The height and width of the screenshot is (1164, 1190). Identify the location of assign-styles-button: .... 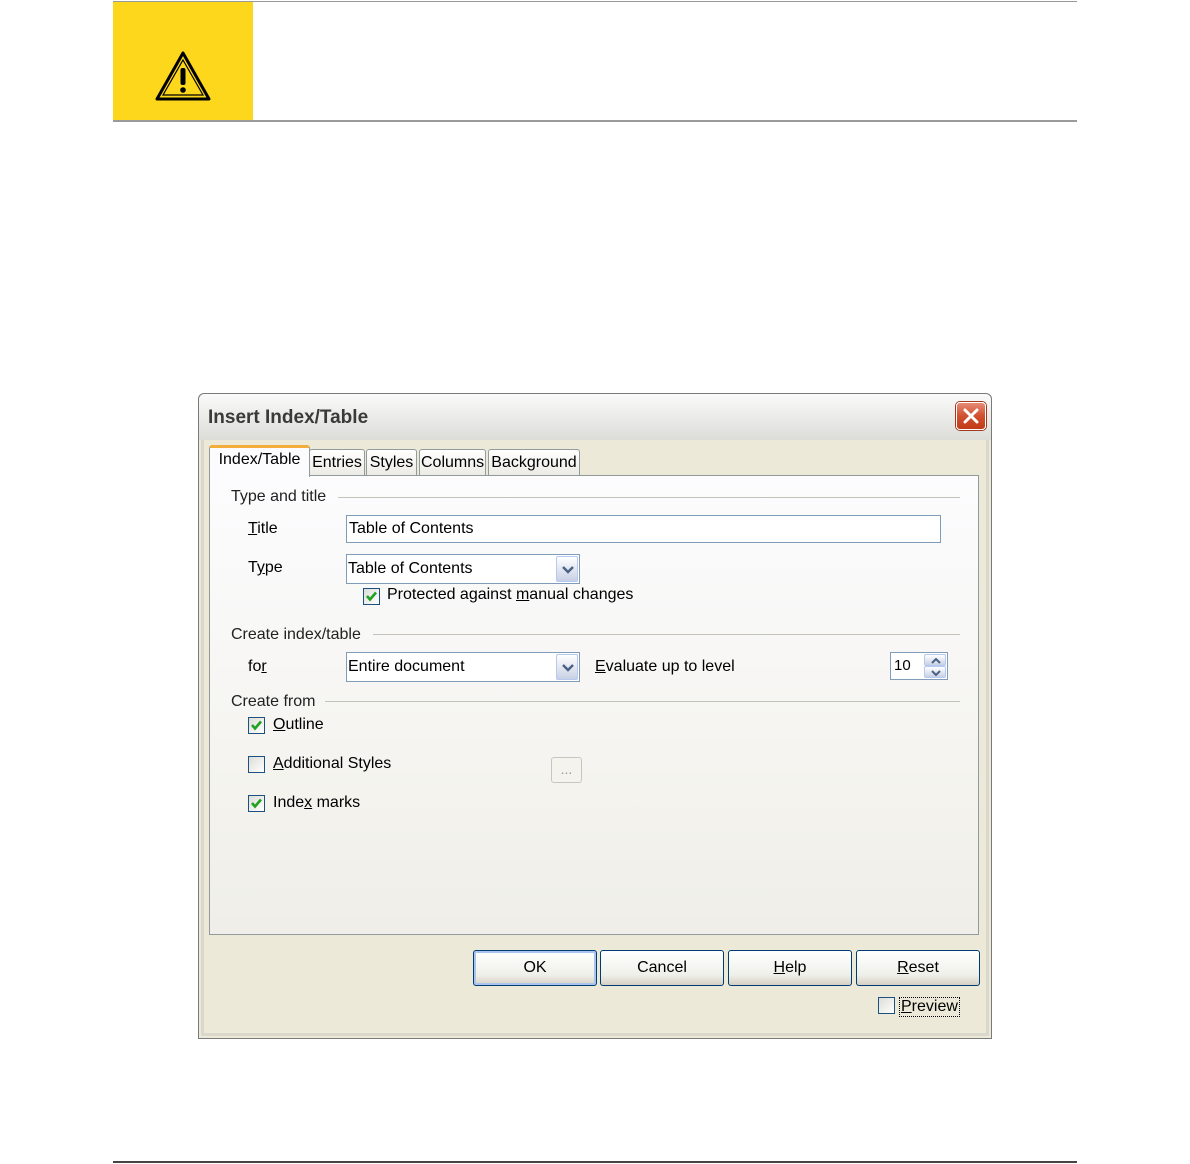
(566, 770).